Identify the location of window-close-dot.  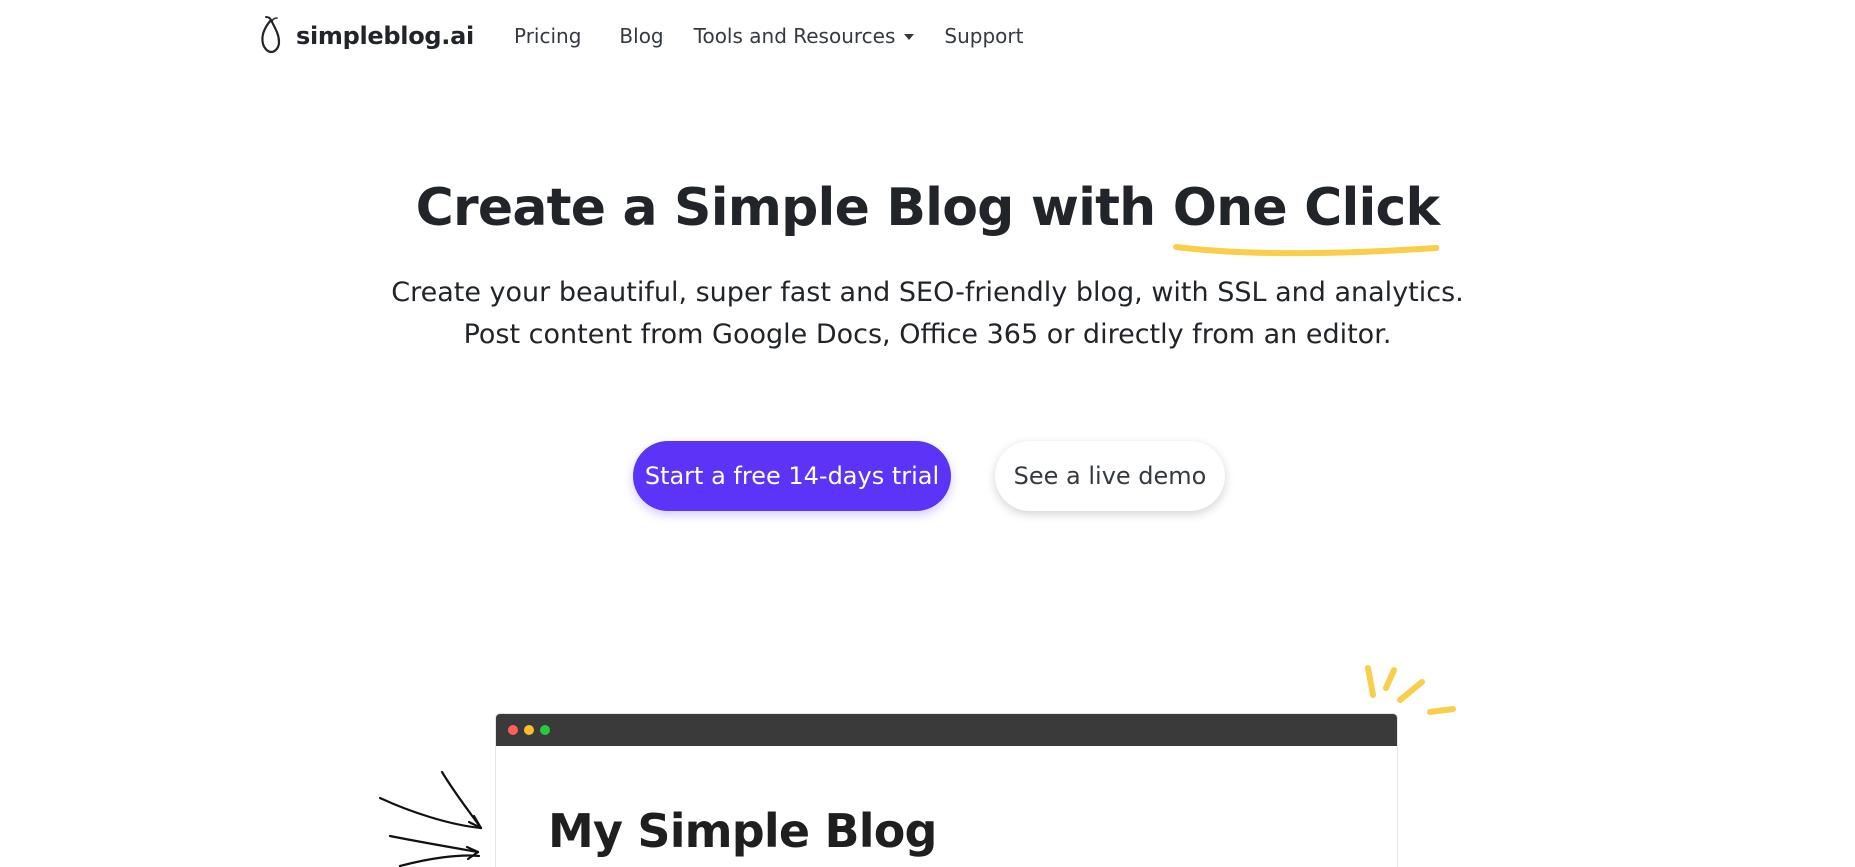
(513, 730).